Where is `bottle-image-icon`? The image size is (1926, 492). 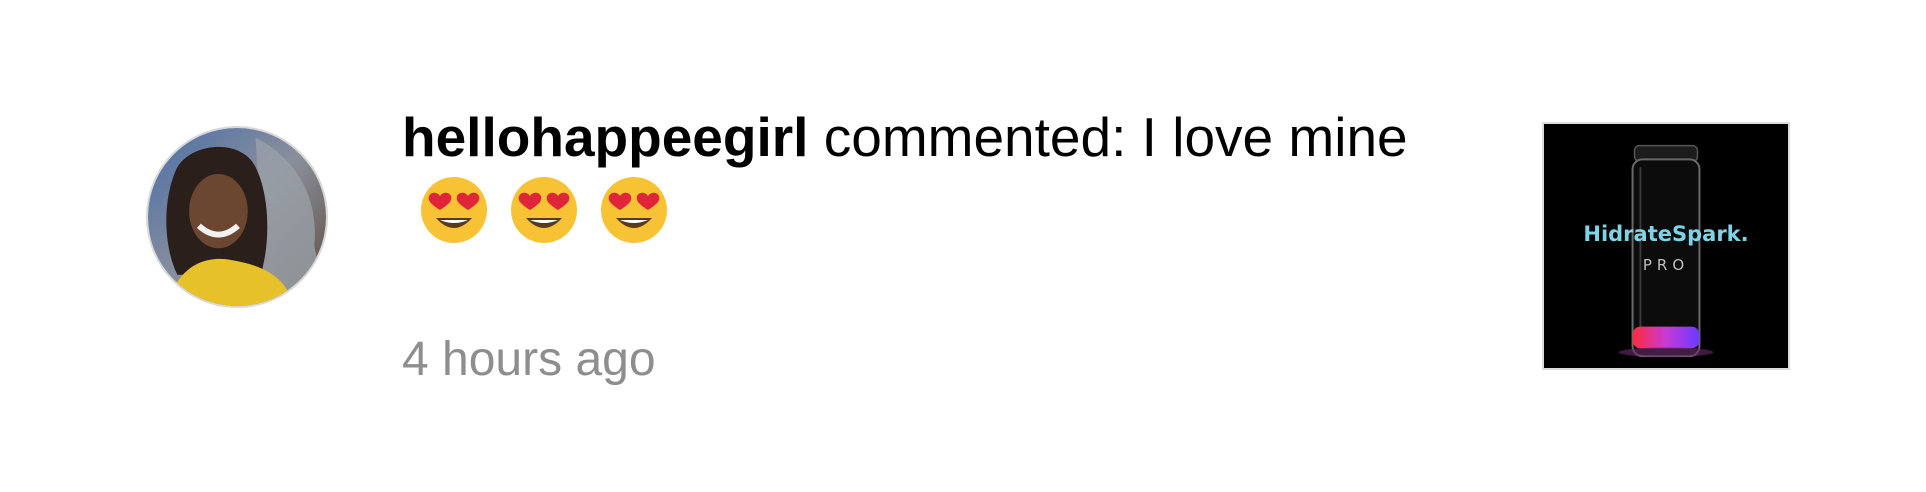 bottle-image-icon is located at coordinates (1666, 246).